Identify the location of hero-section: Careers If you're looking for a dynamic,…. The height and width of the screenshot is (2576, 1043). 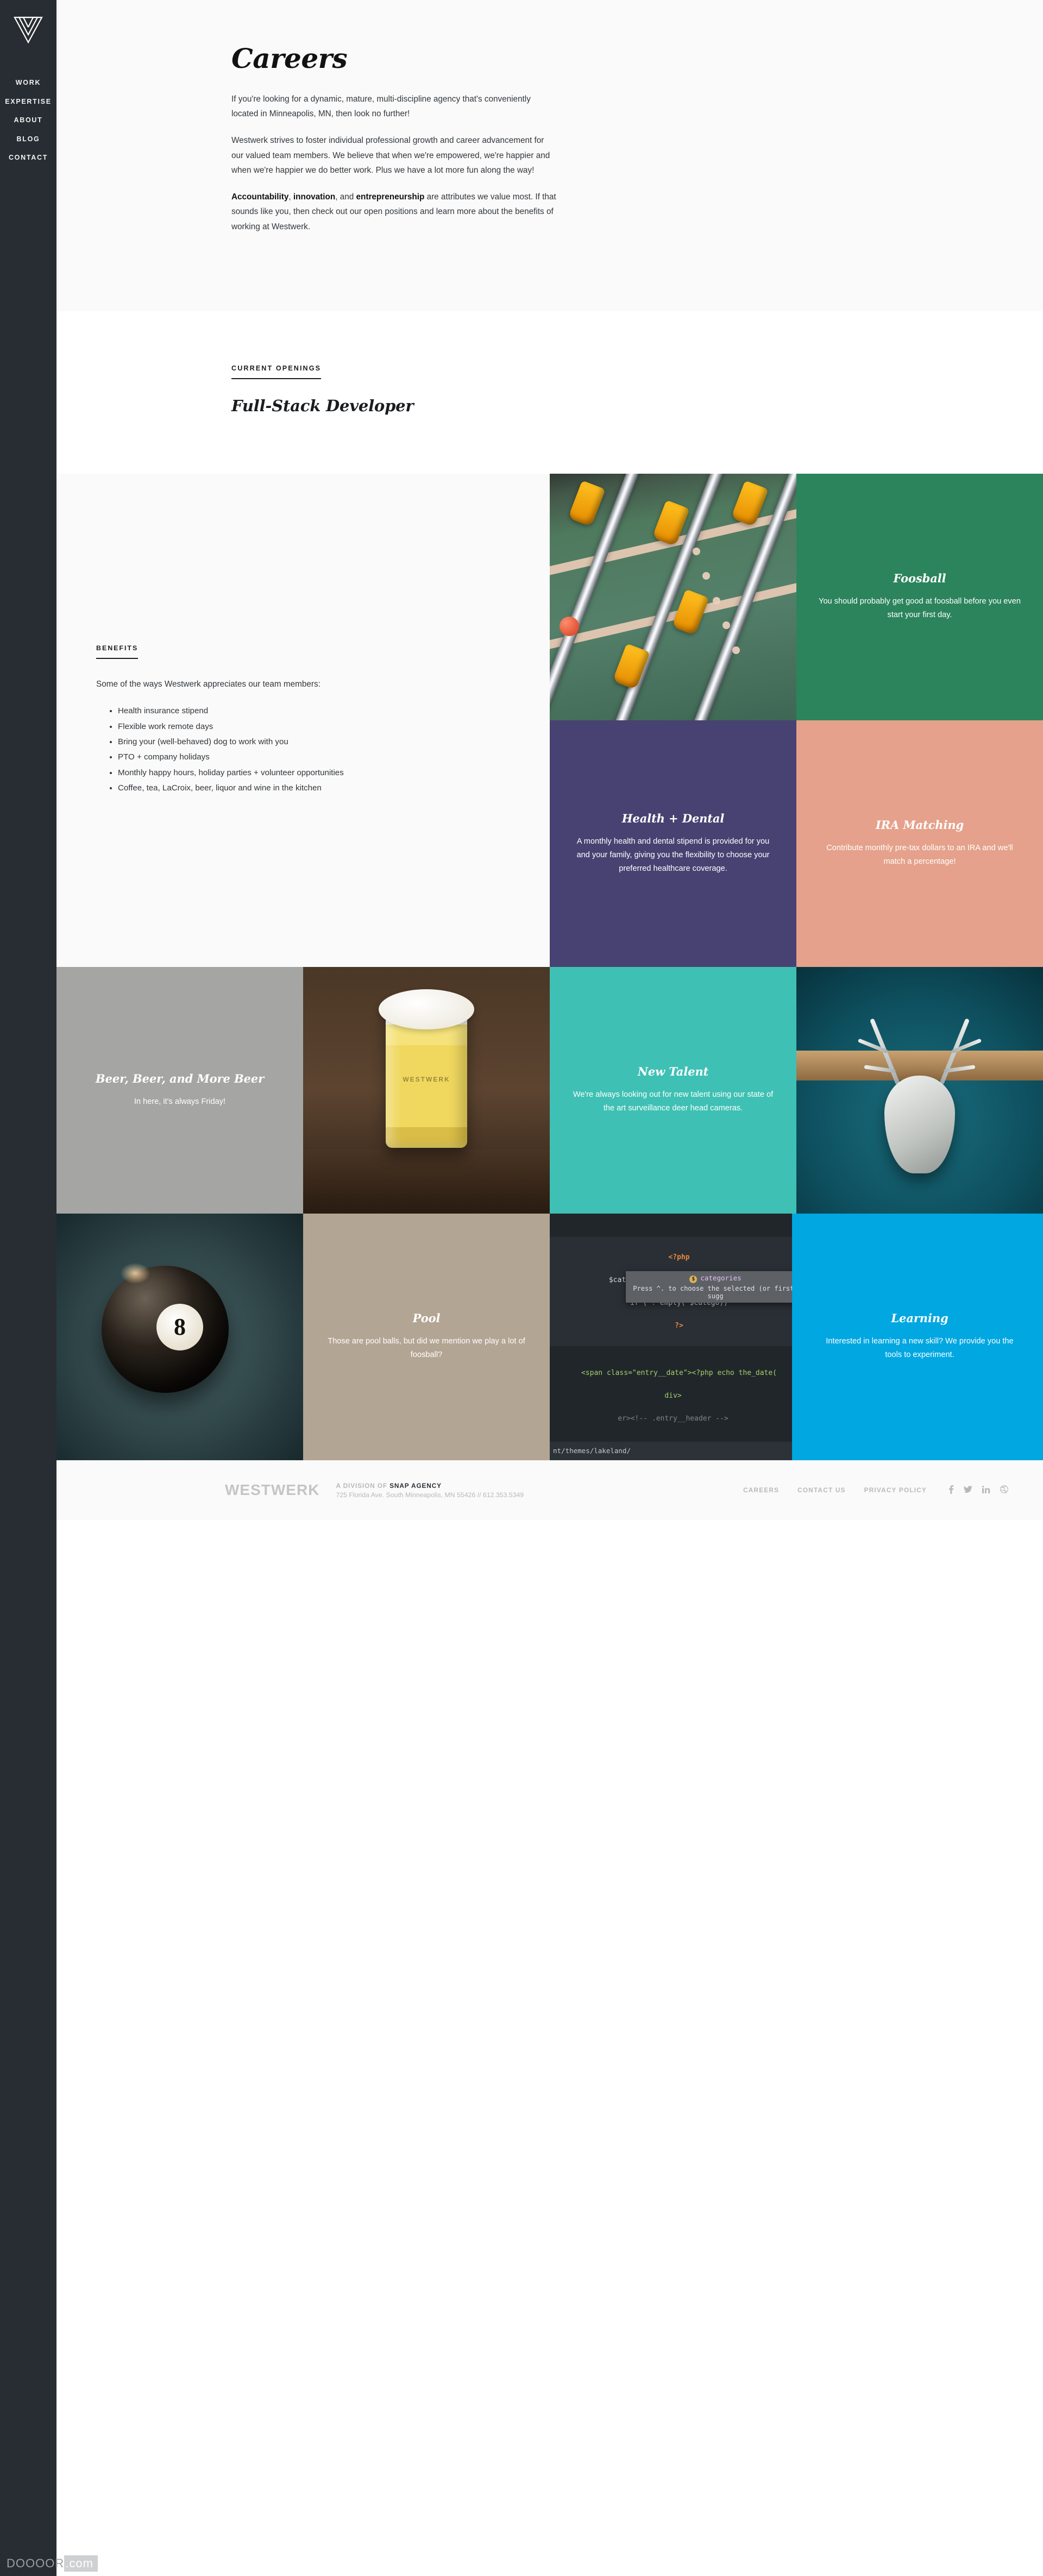
(549, 155).